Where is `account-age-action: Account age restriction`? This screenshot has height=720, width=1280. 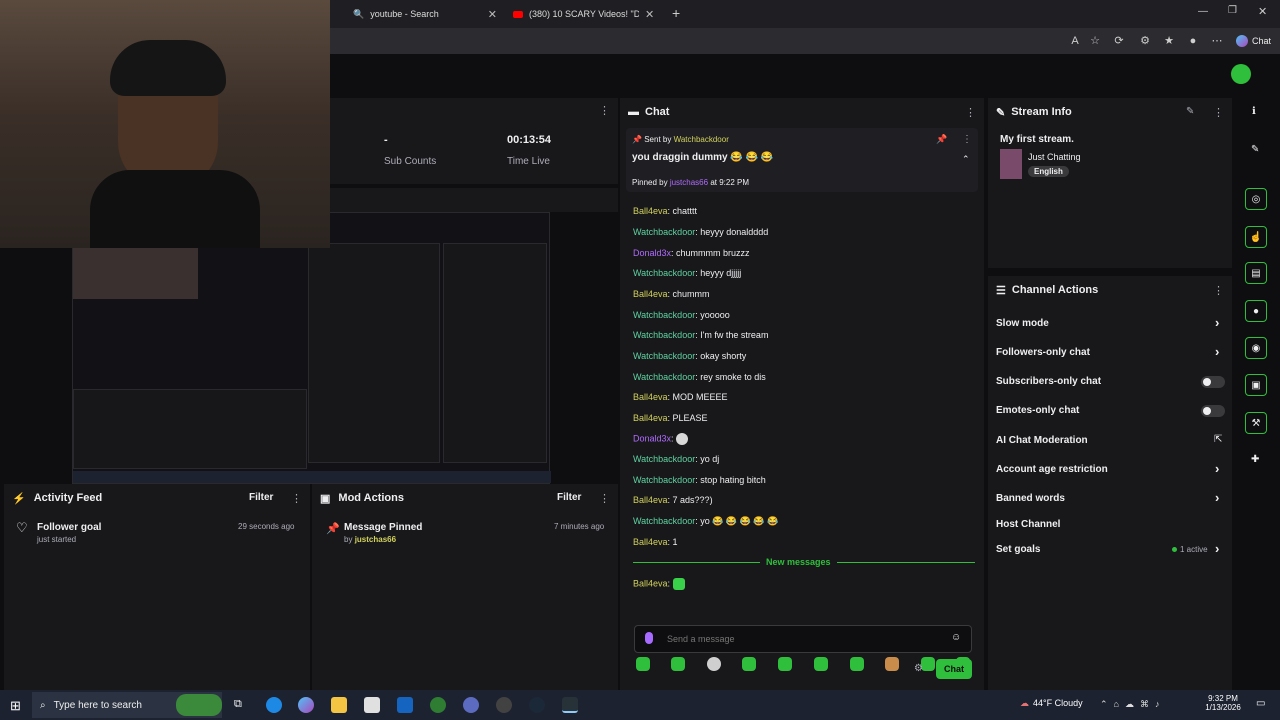 account-age-action: Account age restriction is located at coordinates (1052, 469).